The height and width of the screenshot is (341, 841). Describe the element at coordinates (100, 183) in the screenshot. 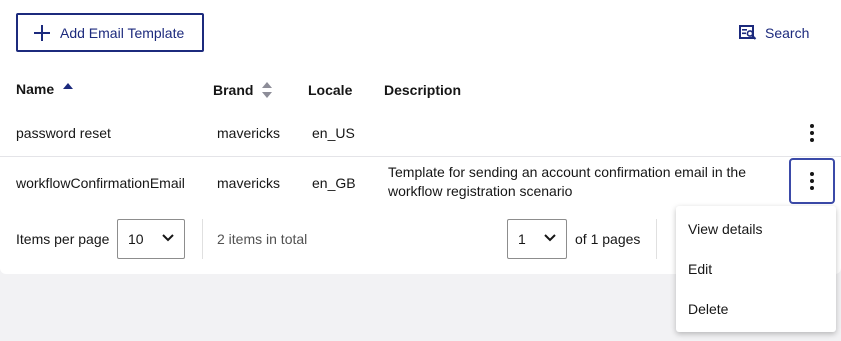

I see `row-2-name: workflowConfirmationEmail` at that location.